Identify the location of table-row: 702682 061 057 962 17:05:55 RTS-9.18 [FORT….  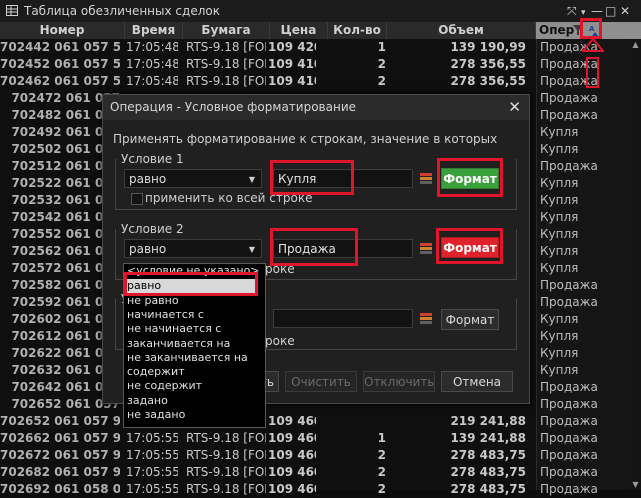
(320, 472).